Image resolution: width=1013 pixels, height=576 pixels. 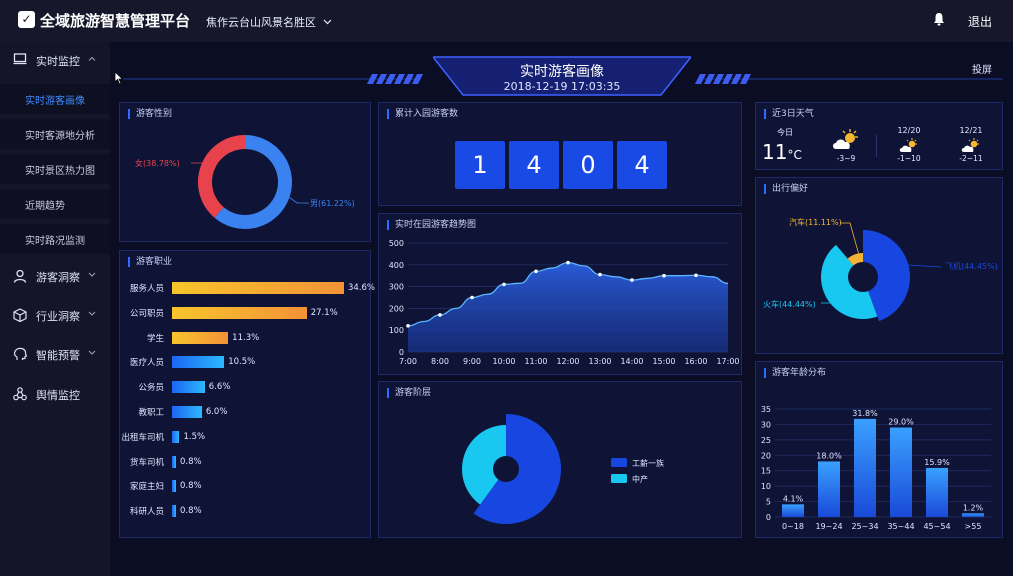 What do you see at coordinates (245, 511) in the screenshot?
I see `occupation-row: 科研人员 0.8%` at bounding box center [245, 511].